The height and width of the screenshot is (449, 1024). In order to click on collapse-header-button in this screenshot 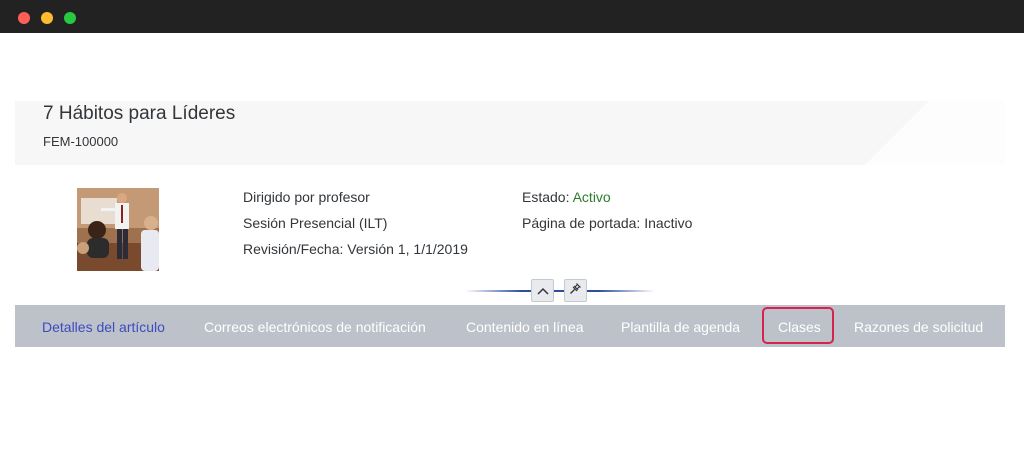, I will do `click(542, 290)`.